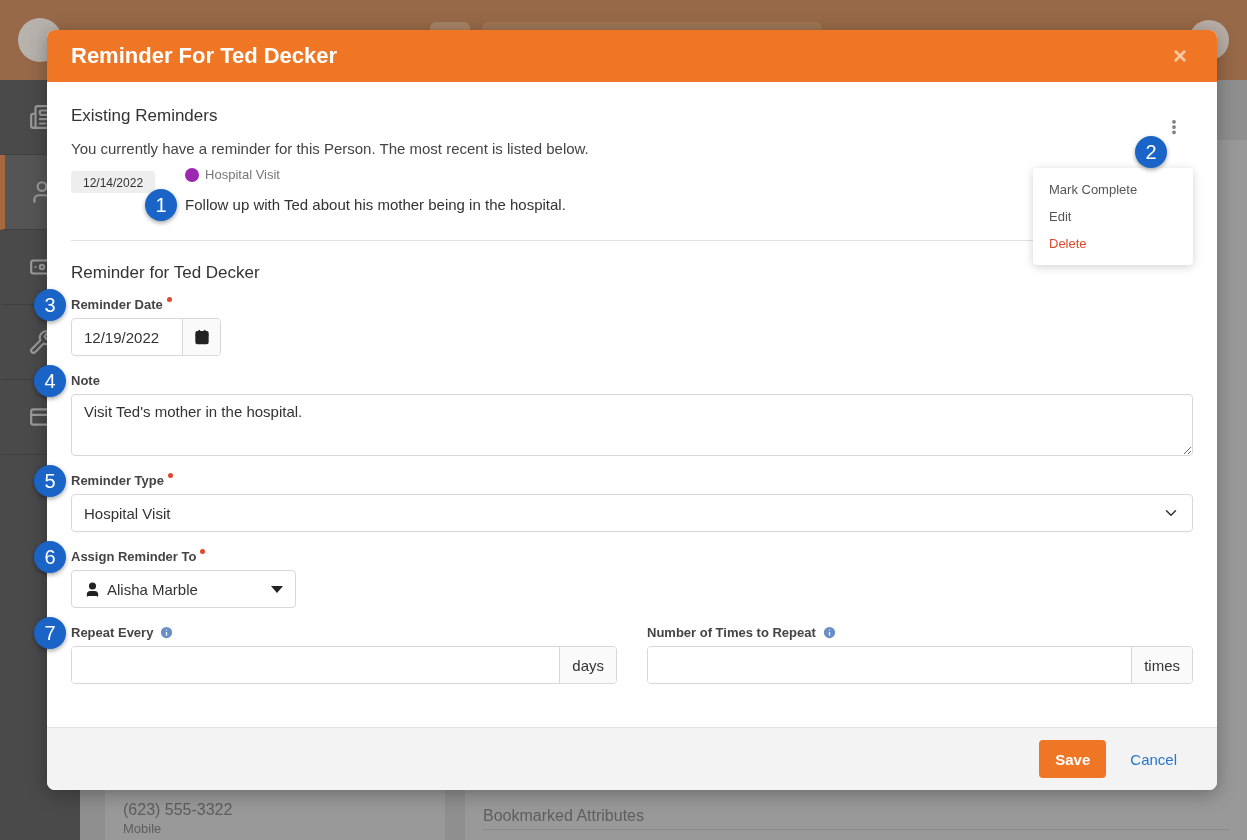 This screenshot has height=840, width=1247. I want to click on person-picker: Alisha Marble, so click(183, 589).